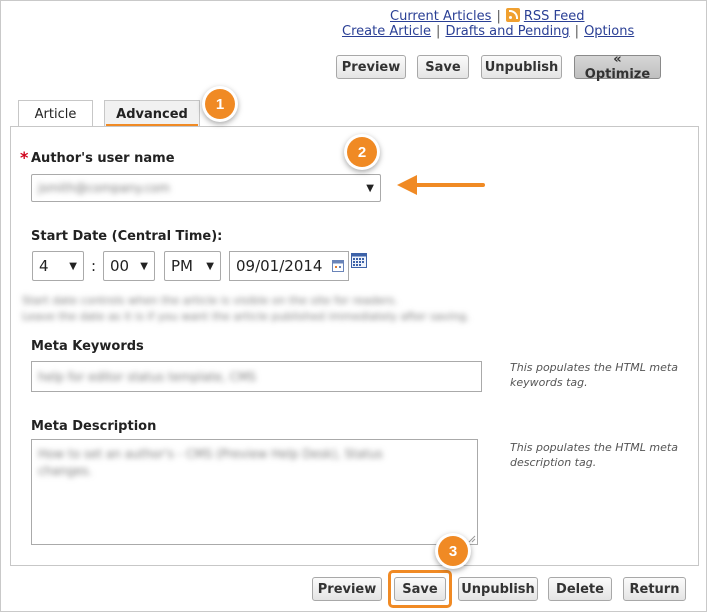 This screenshot has height=614, width=709. Describe the element at coordinates (440, 16) in the screenshot. I see `current-articles-link: Current Articles` at that location.